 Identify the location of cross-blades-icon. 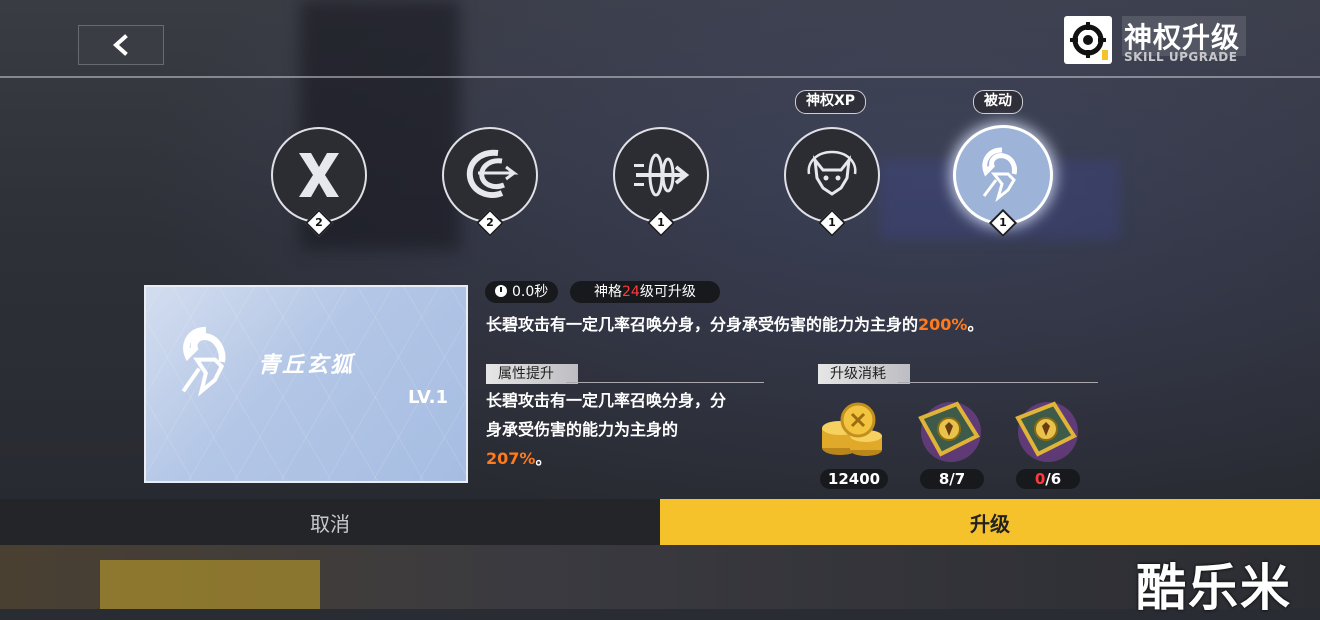
(319, 175).